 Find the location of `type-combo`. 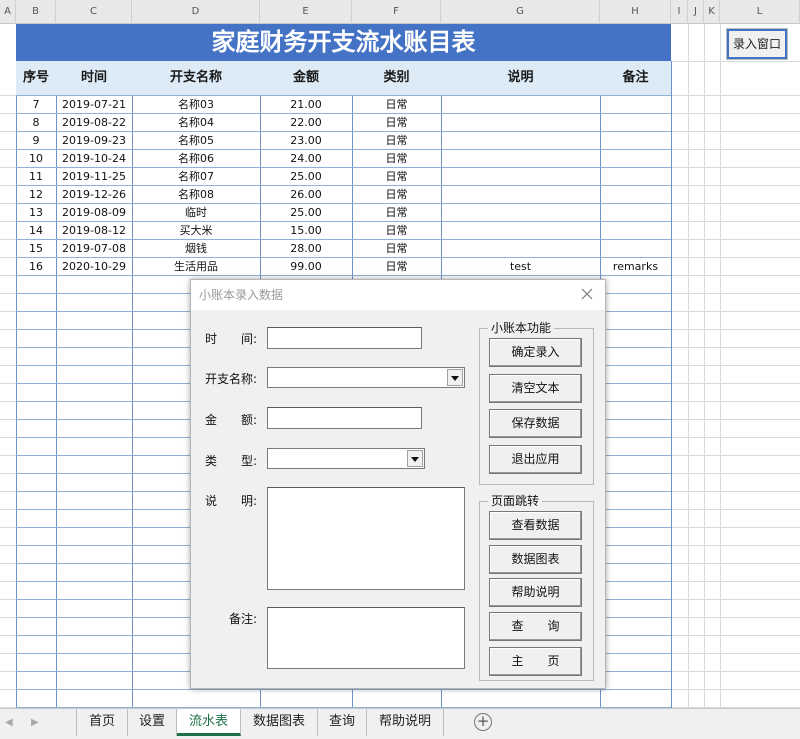

type-combo is located at coordinates (346, 458).